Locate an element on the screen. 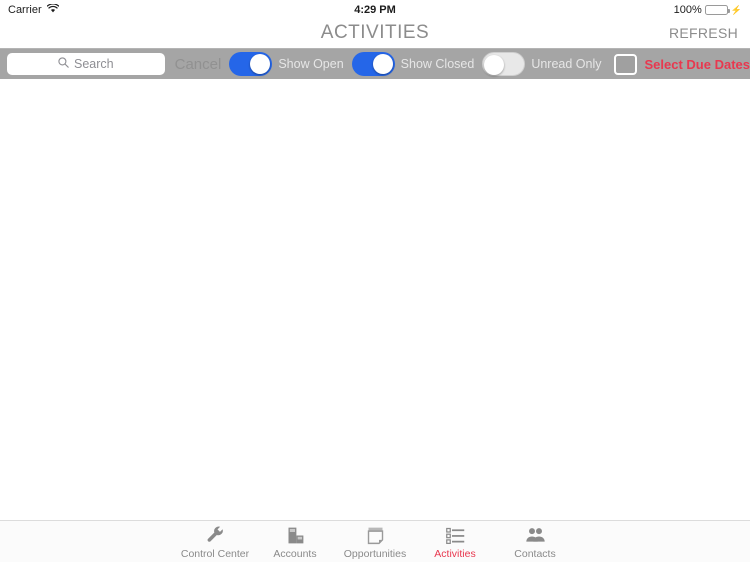 The width and height of the screenshot is (750, 562). checklist-icon is located at coordinates (455, 535).